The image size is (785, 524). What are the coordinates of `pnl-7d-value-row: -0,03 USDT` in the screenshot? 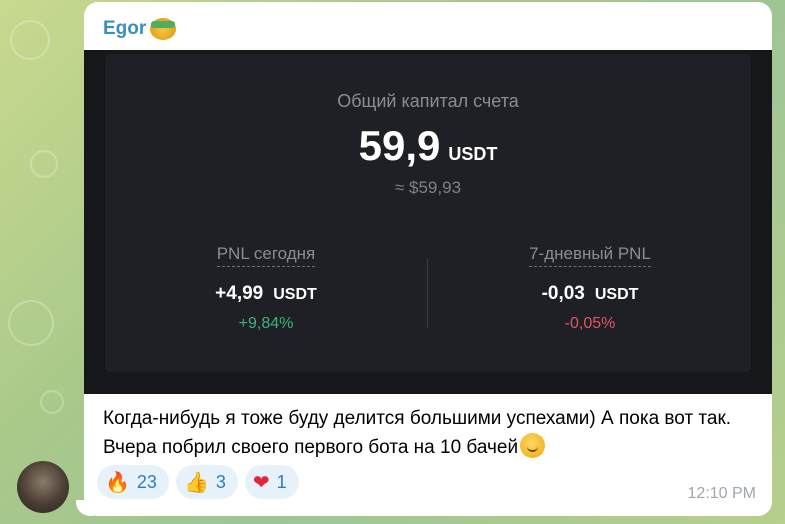 It's located at (590, 294).